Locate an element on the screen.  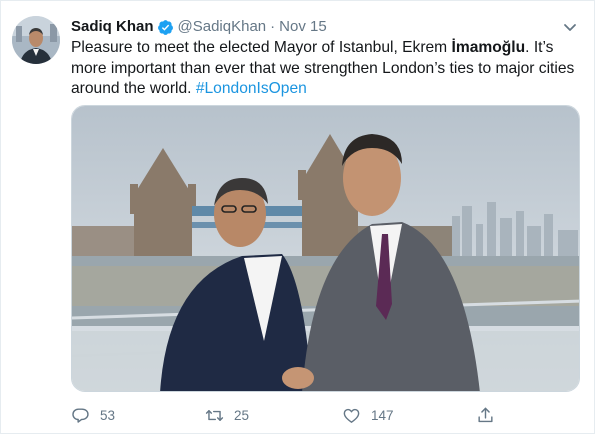
verified-badge-icon is located at coordinates (165, 27).